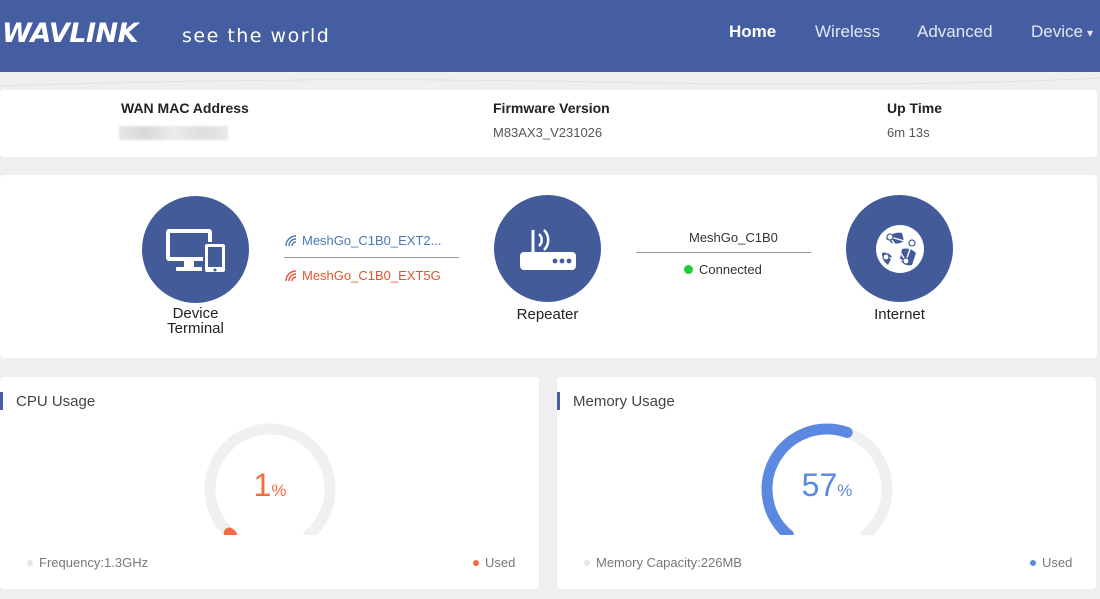 The image size is (1100, 599). I want to click on uplink-status: Connected, so click(723, 269).